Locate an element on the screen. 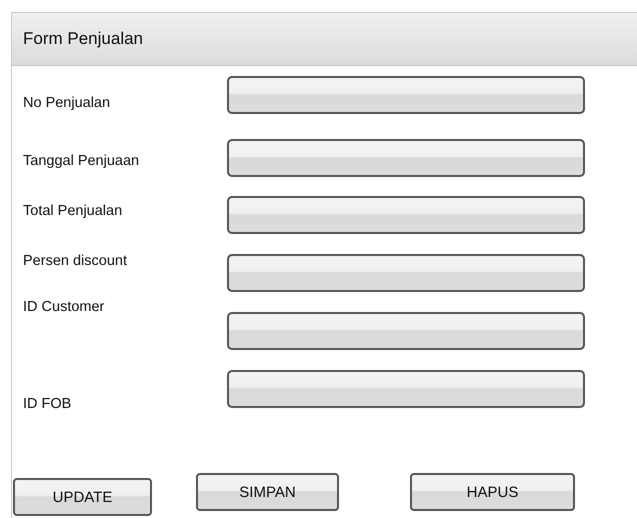 Image resolution: width=637 pixels, height=518 pixels. window-title: Form Penjualan is located at coordinates (324, 39).